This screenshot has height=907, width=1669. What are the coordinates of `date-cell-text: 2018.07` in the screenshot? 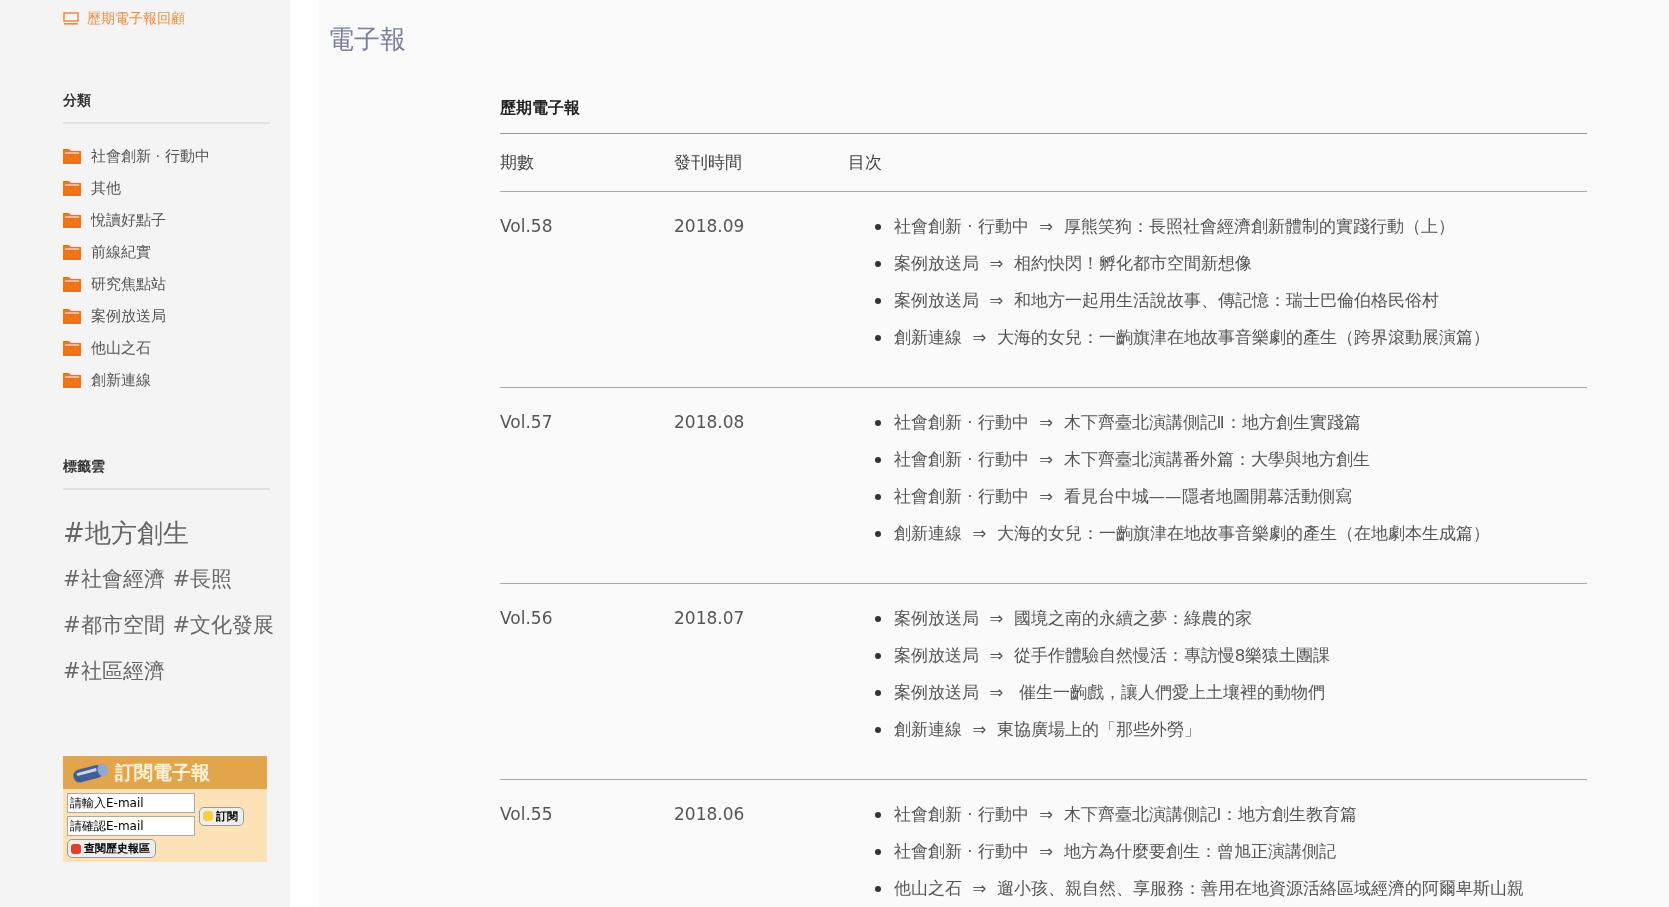 It's located at (710, 618).